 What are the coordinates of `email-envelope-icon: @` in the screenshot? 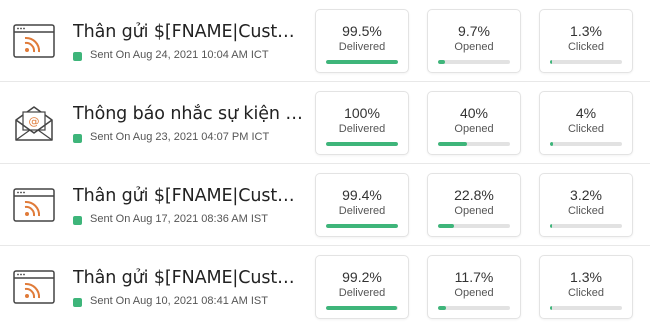 It's located at (34, 123).